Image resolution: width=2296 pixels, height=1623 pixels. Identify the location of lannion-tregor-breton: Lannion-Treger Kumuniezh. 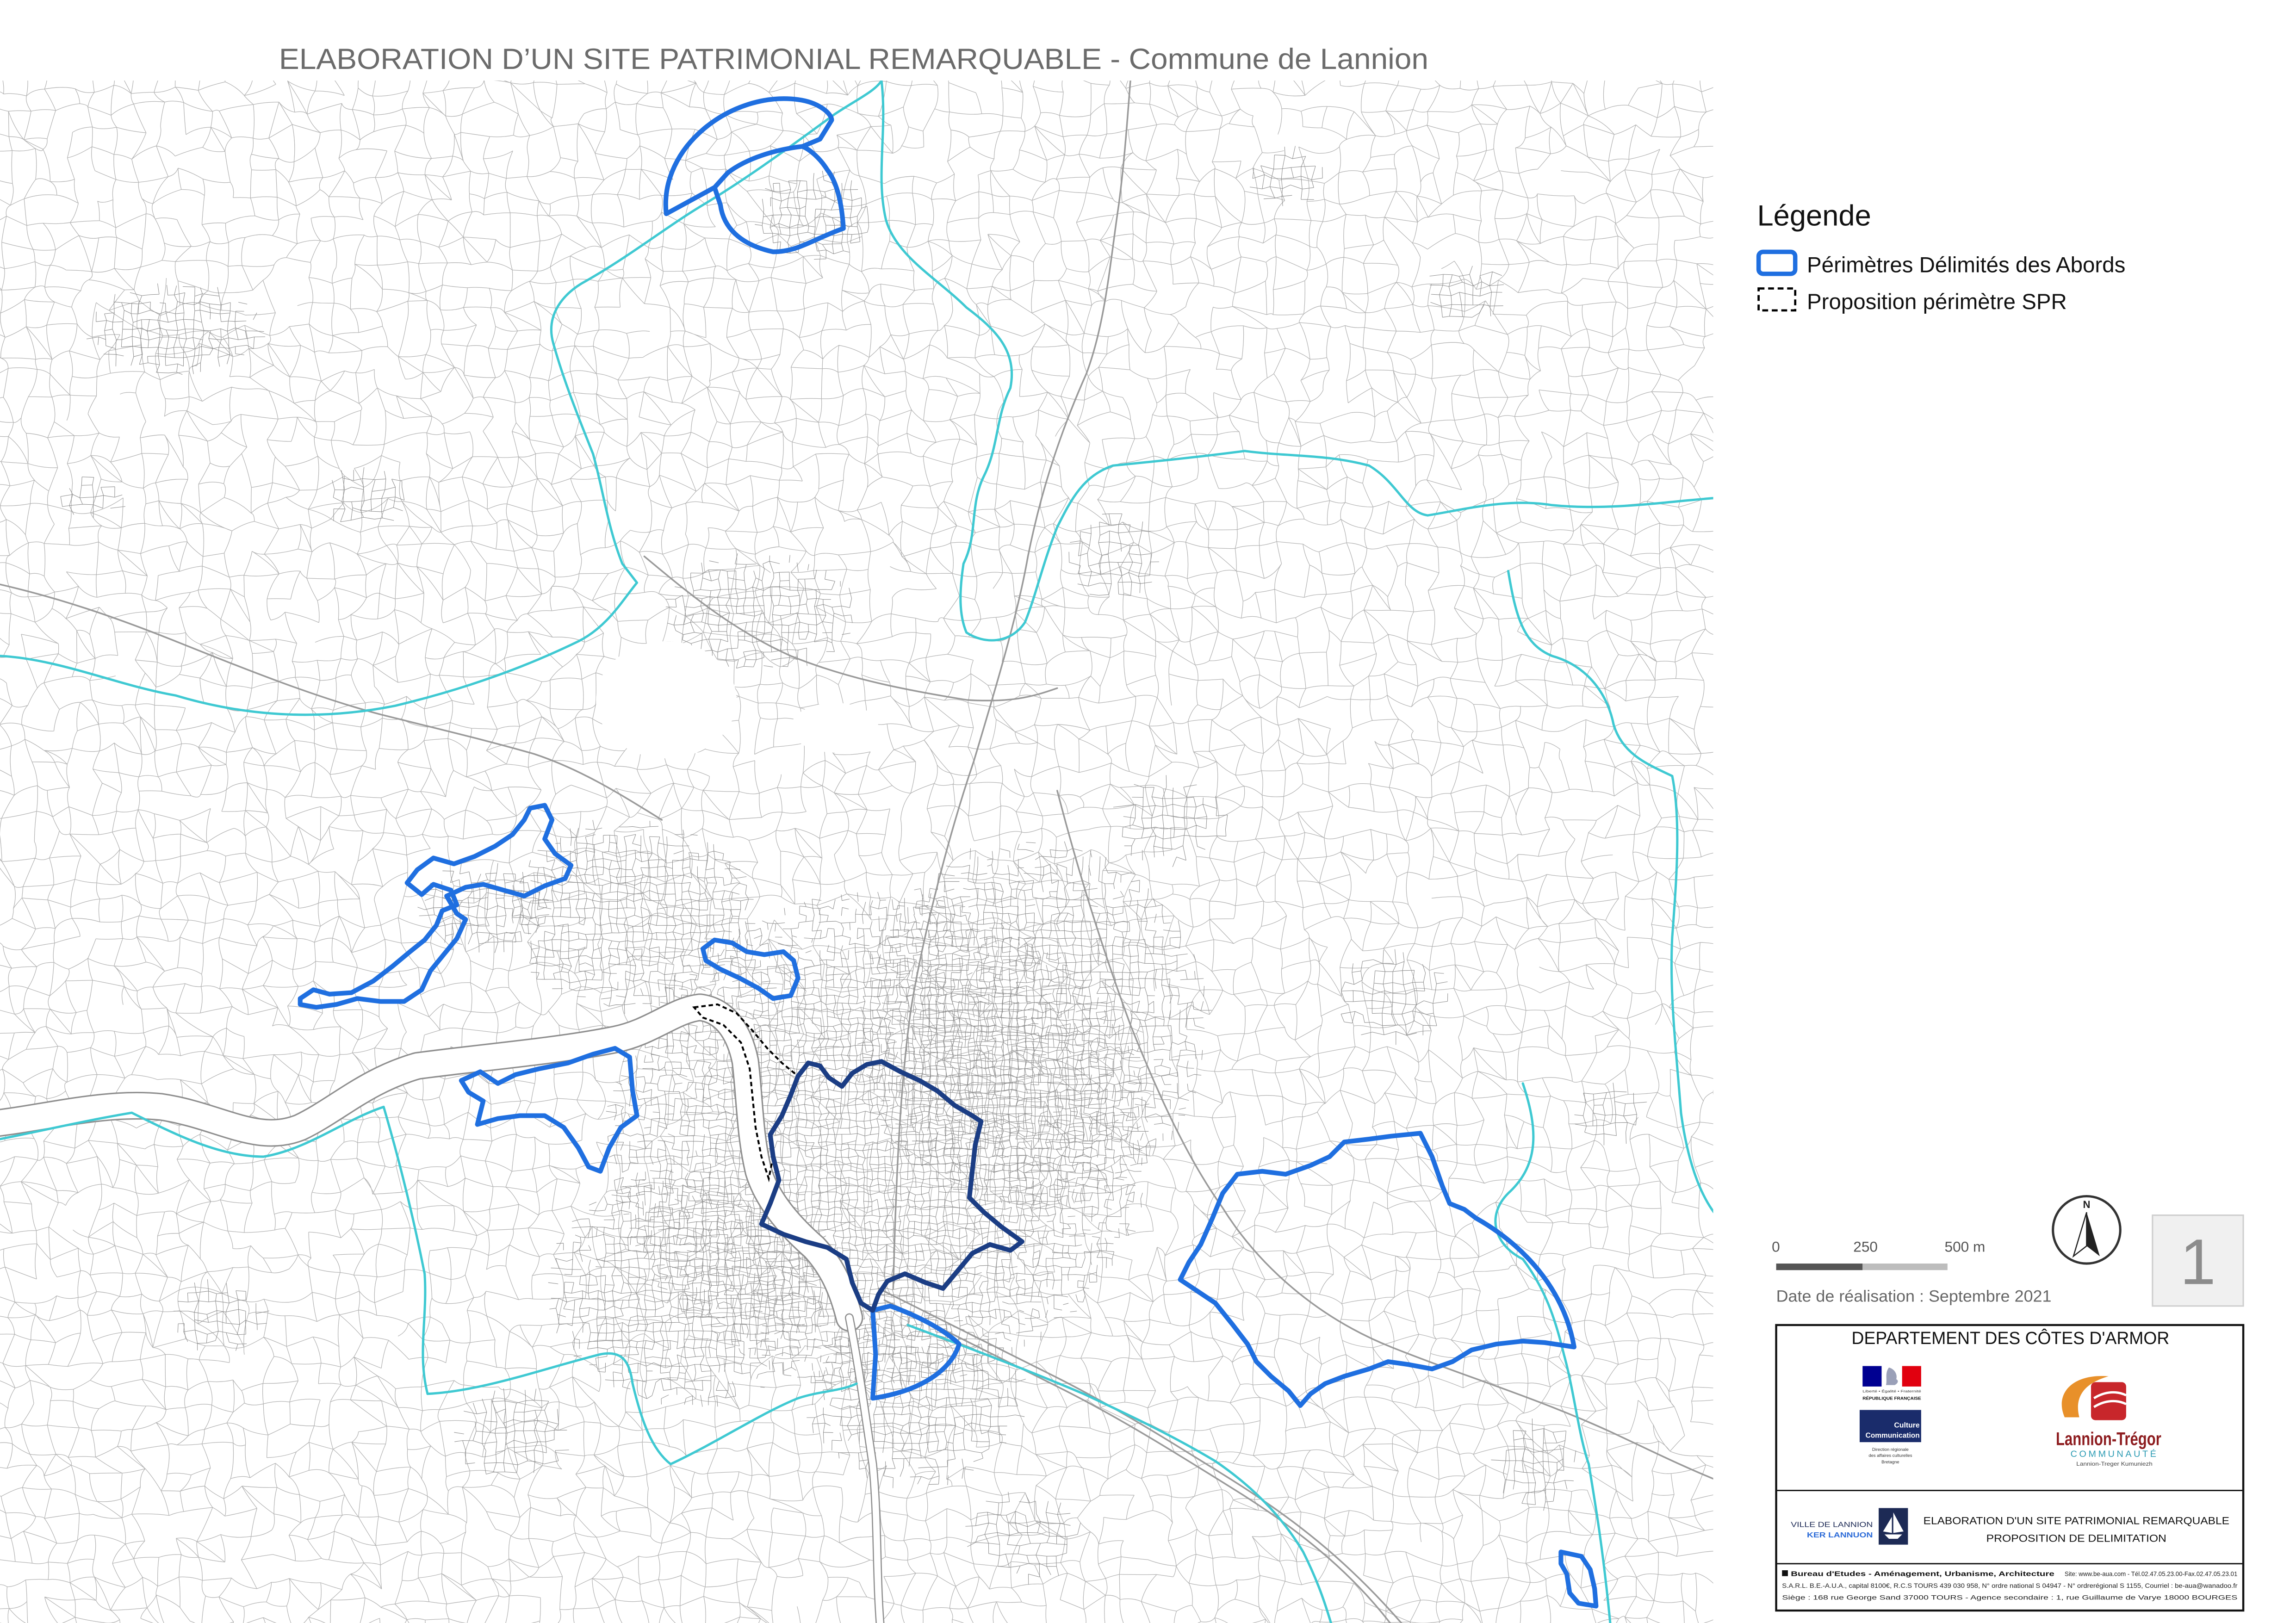
(2114, 1464).